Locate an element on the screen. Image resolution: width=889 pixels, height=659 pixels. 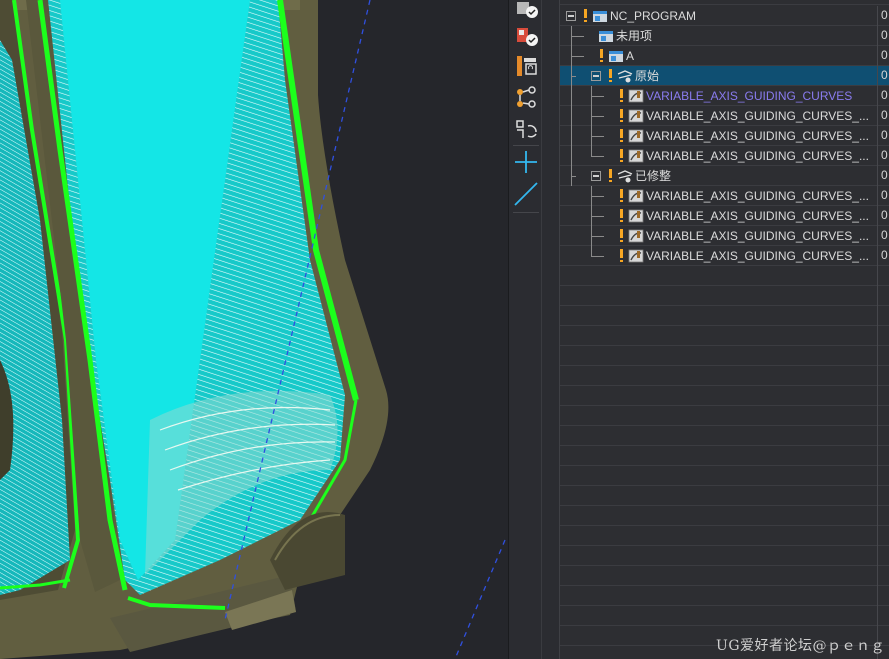
navigator-row: 未用项 0 is located at coordinates (724, 36).